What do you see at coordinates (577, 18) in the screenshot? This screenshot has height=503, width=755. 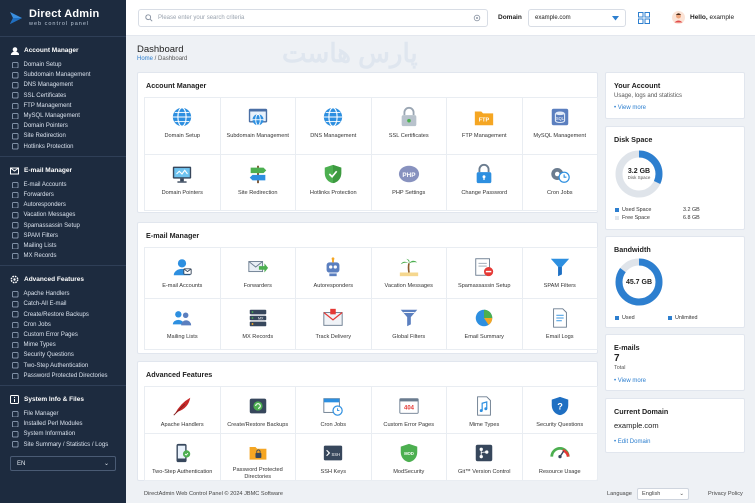 I see `domain-select: example.com` at bounding box center [577, 18].